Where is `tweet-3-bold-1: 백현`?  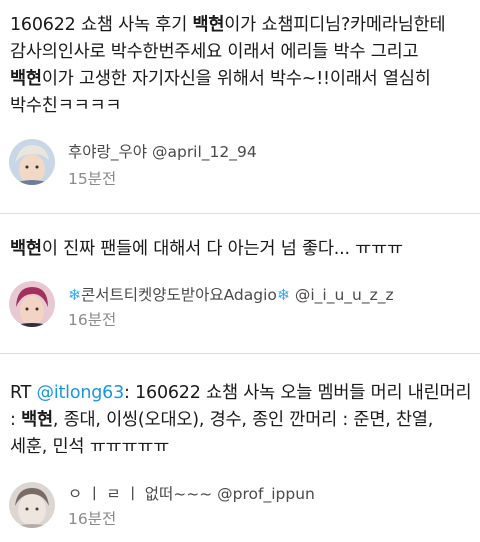 tweet-3-bold-1: 백현 is located at coordinates (37, 420).